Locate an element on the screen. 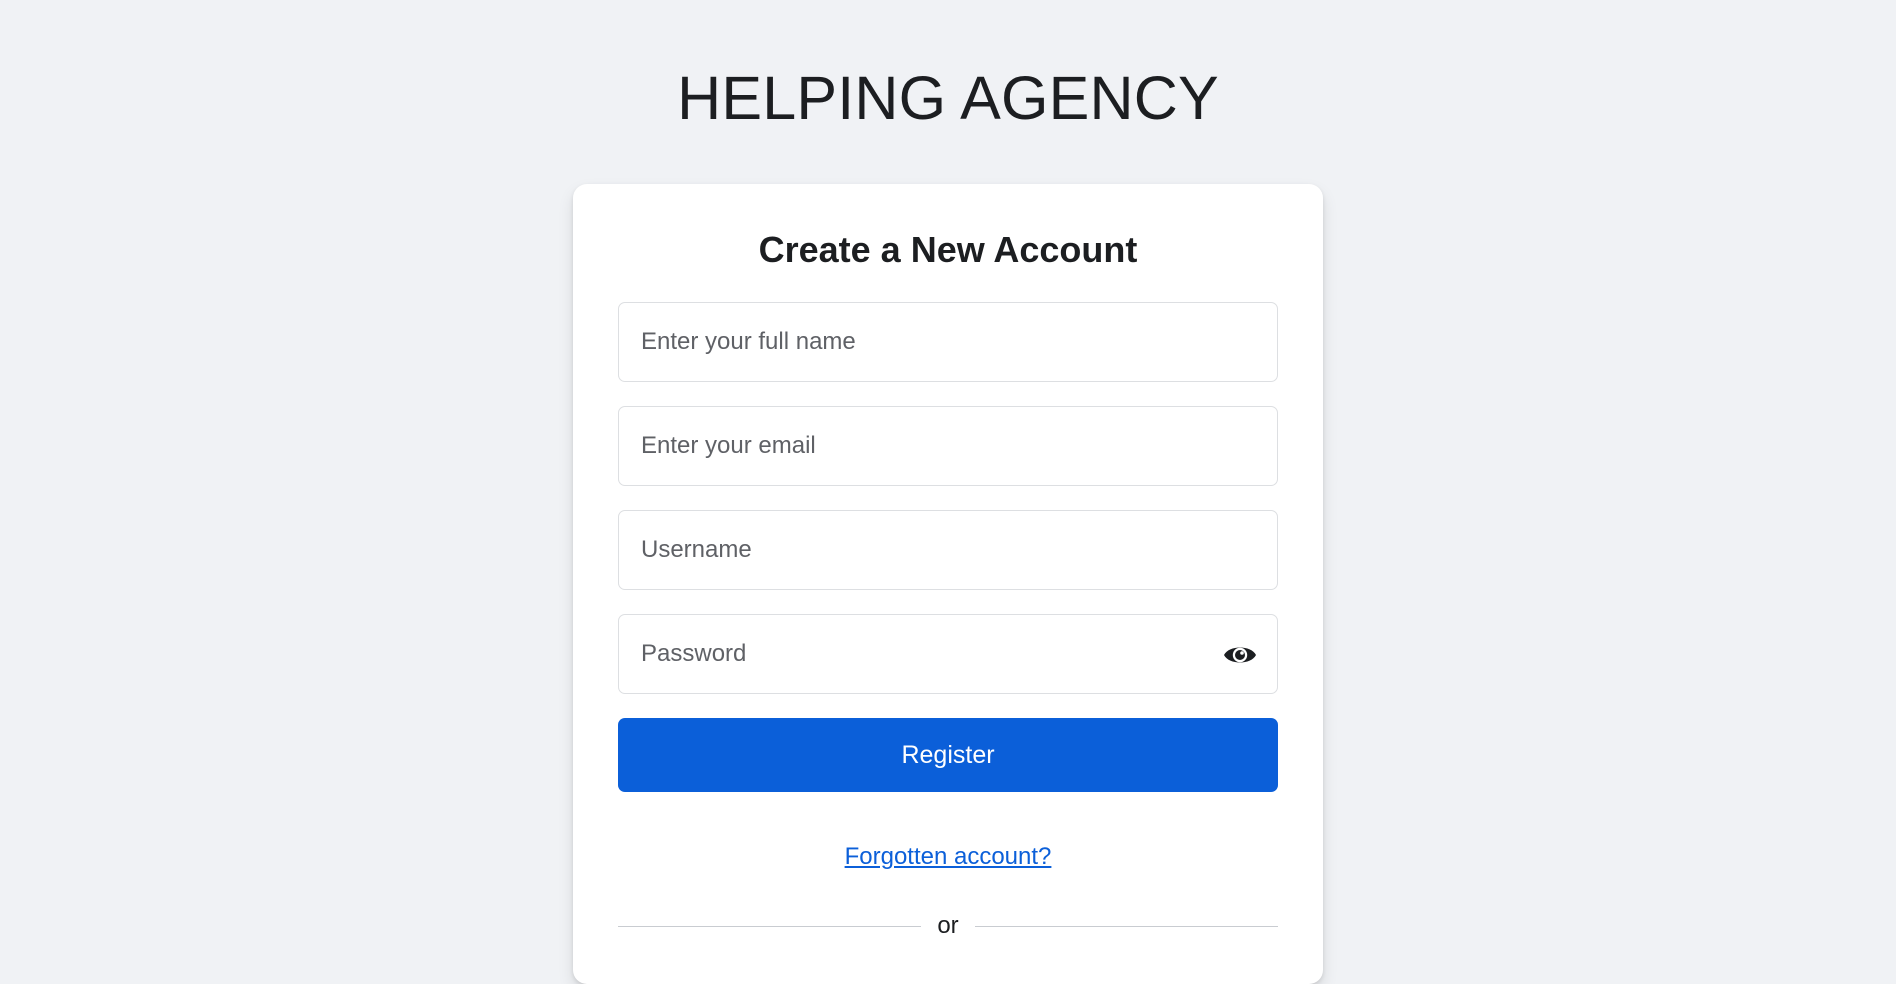  username-input is located at coordinates (948, 550).